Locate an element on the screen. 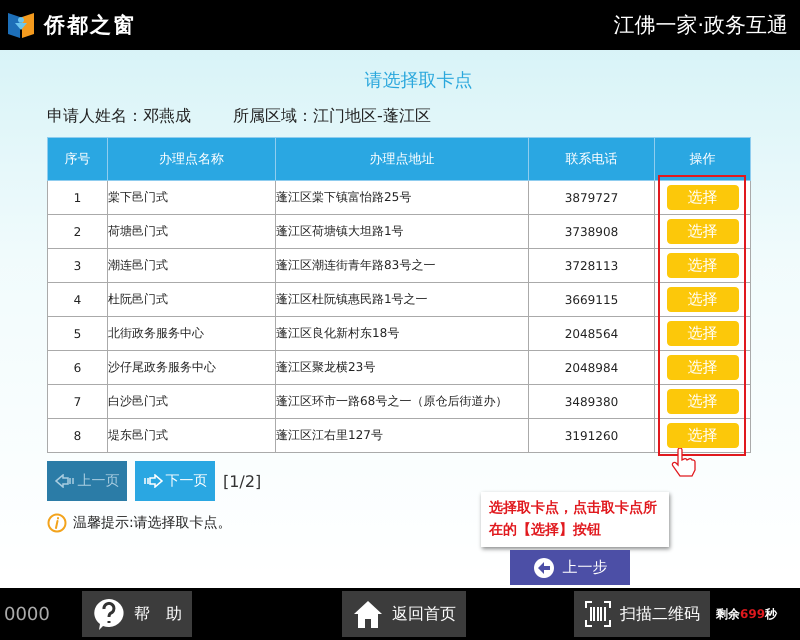  logo-text: 侨都之窗 is located at coordinates (90, 25).